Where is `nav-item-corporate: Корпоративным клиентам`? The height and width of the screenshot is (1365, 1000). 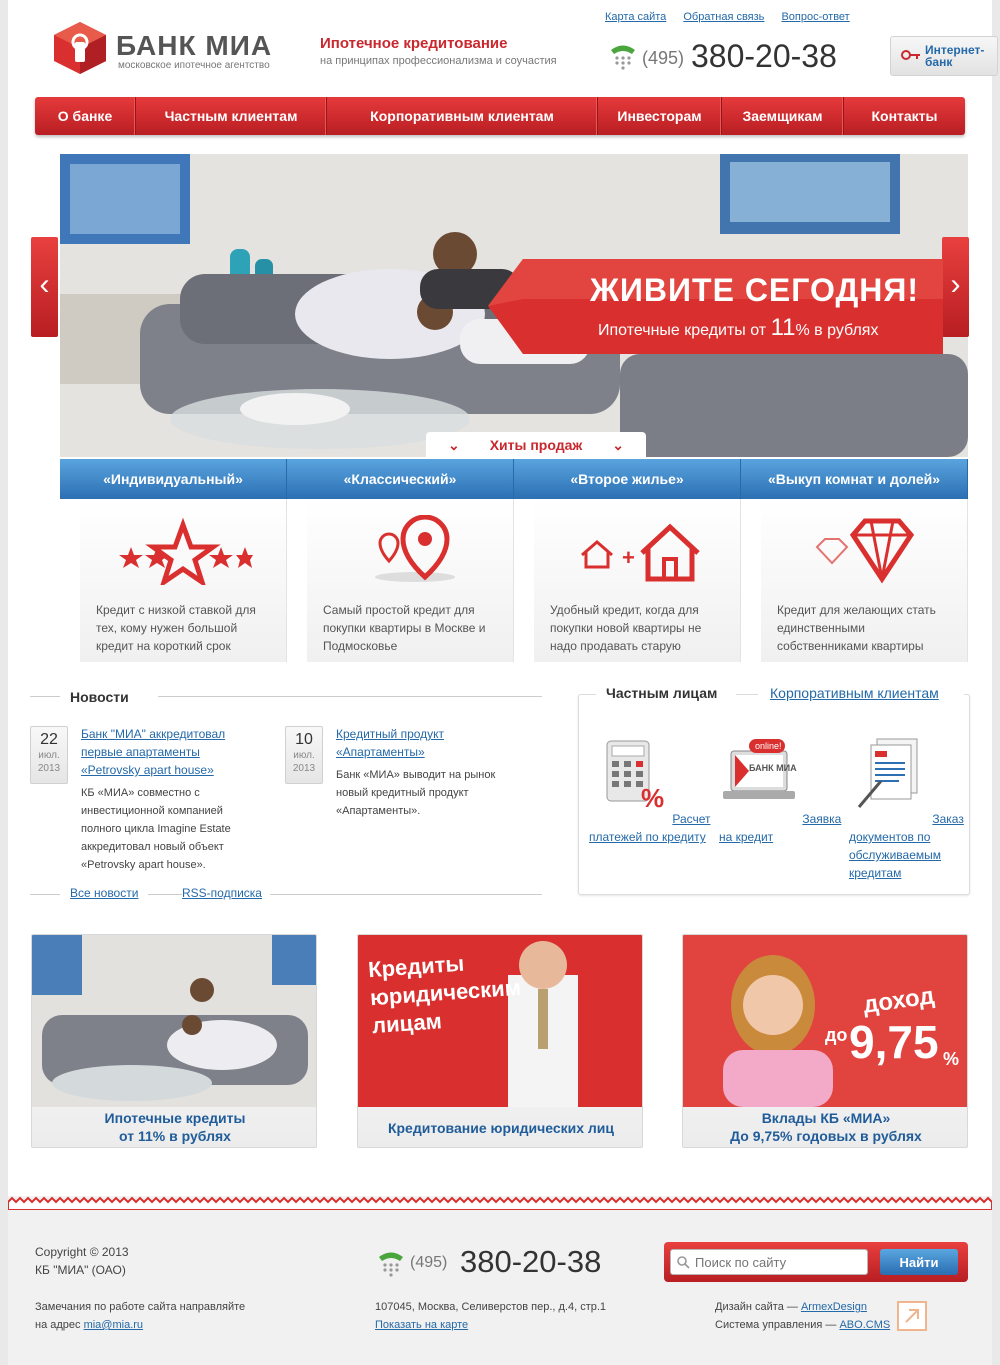
nav-item-corporate: Корпоративным клиентам is located at coordinates (462, 116).